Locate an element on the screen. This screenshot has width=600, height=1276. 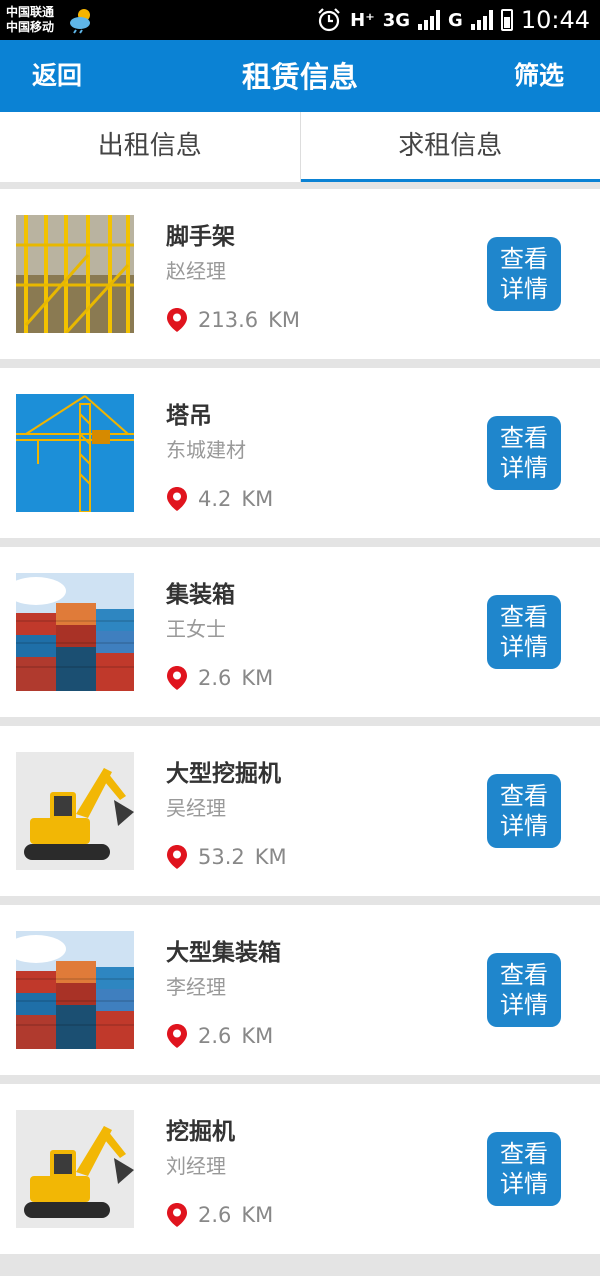
listing-contact: 东城建材 is located at coordinates (206, 450).